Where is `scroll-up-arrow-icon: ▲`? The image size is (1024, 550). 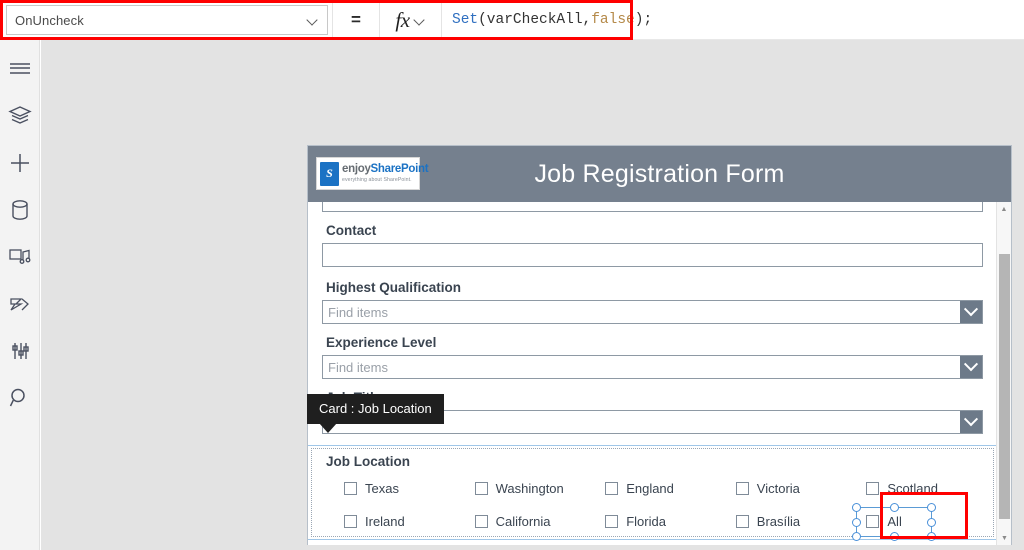 scroll-up-arrow-icon: ▲ is located at coordinates (1004, 209).